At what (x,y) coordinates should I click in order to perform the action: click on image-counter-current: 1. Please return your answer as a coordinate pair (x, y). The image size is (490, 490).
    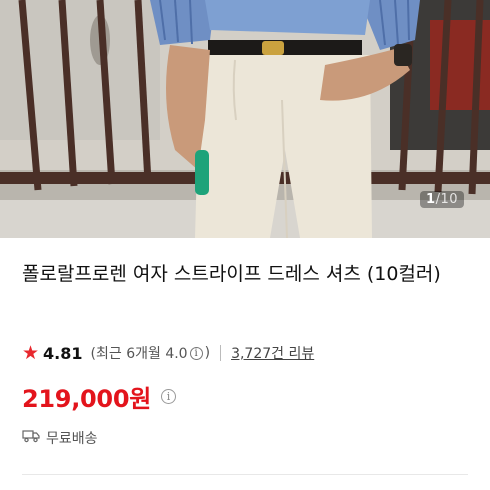
    Looking at the image, I should click on (431, 199).